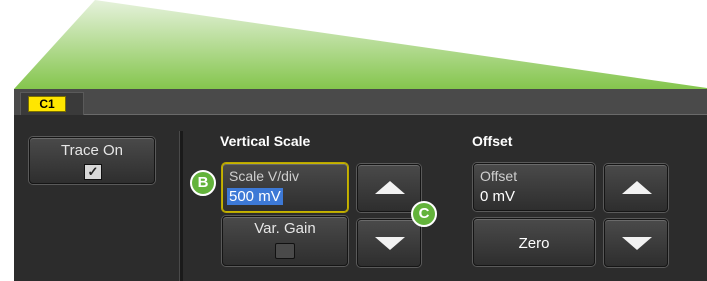  What do you see at coordinates (181, 206) in the screenshot?
I see `panel-divider` at bounding box center [181, 206].